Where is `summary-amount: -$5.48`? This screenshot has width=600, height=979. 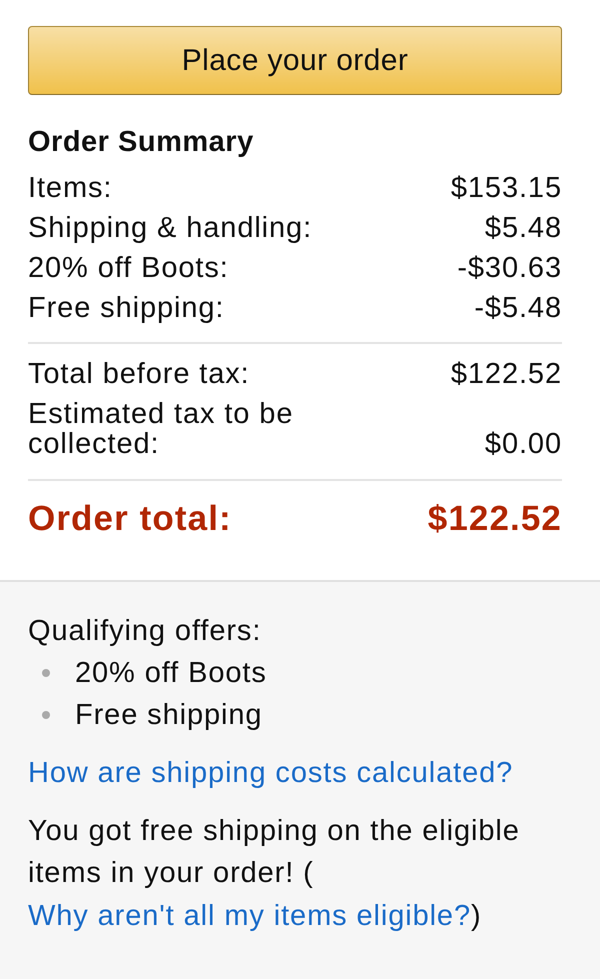
summary-amount: -$5.48 is located at coordinates (518, 308).